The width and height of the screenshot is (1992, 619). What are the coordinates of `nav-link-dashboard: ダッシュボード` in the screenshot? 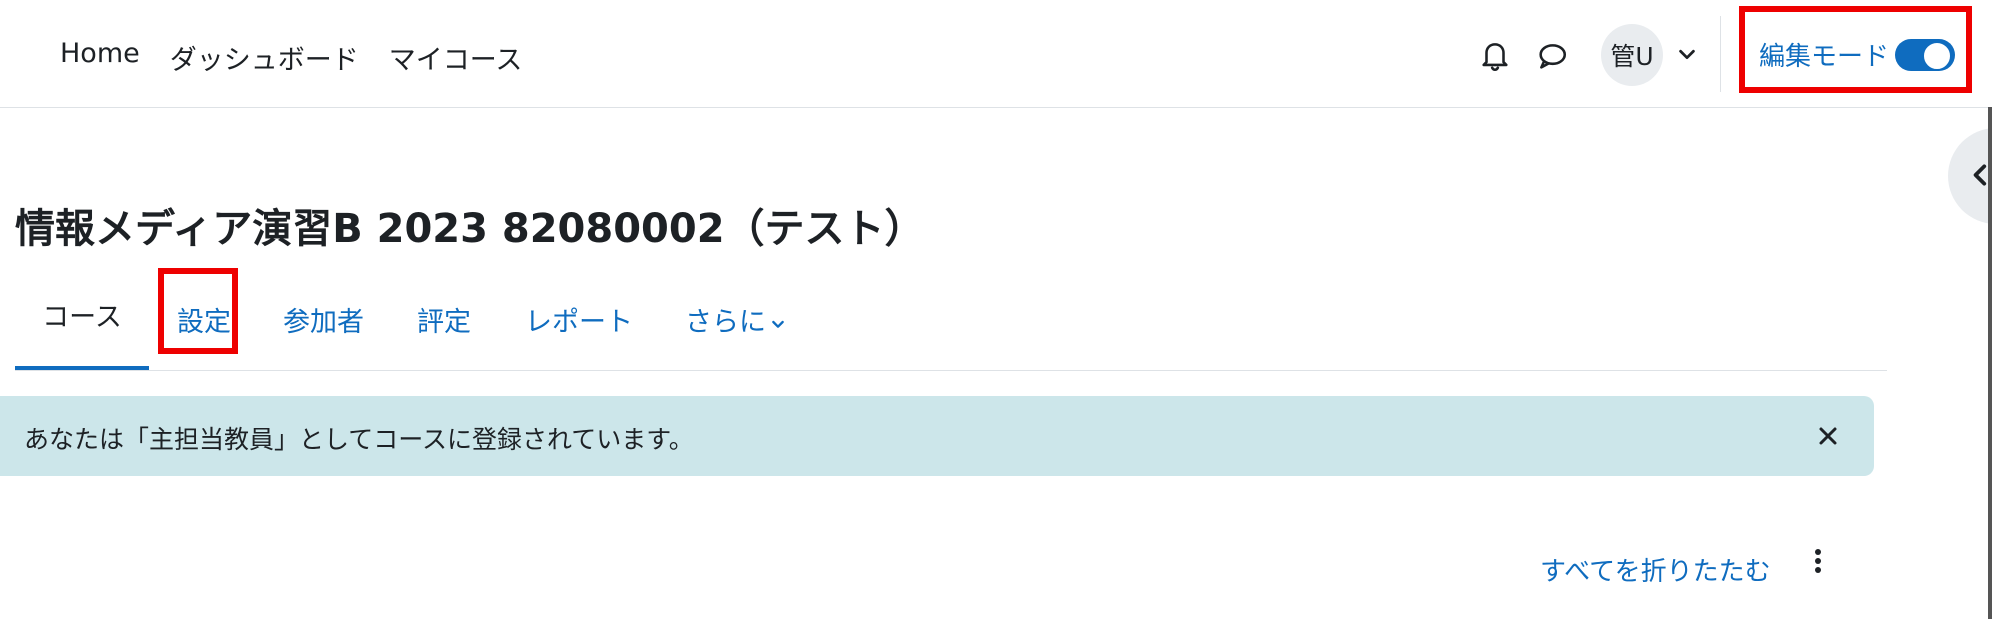 It's located at (264, 57).